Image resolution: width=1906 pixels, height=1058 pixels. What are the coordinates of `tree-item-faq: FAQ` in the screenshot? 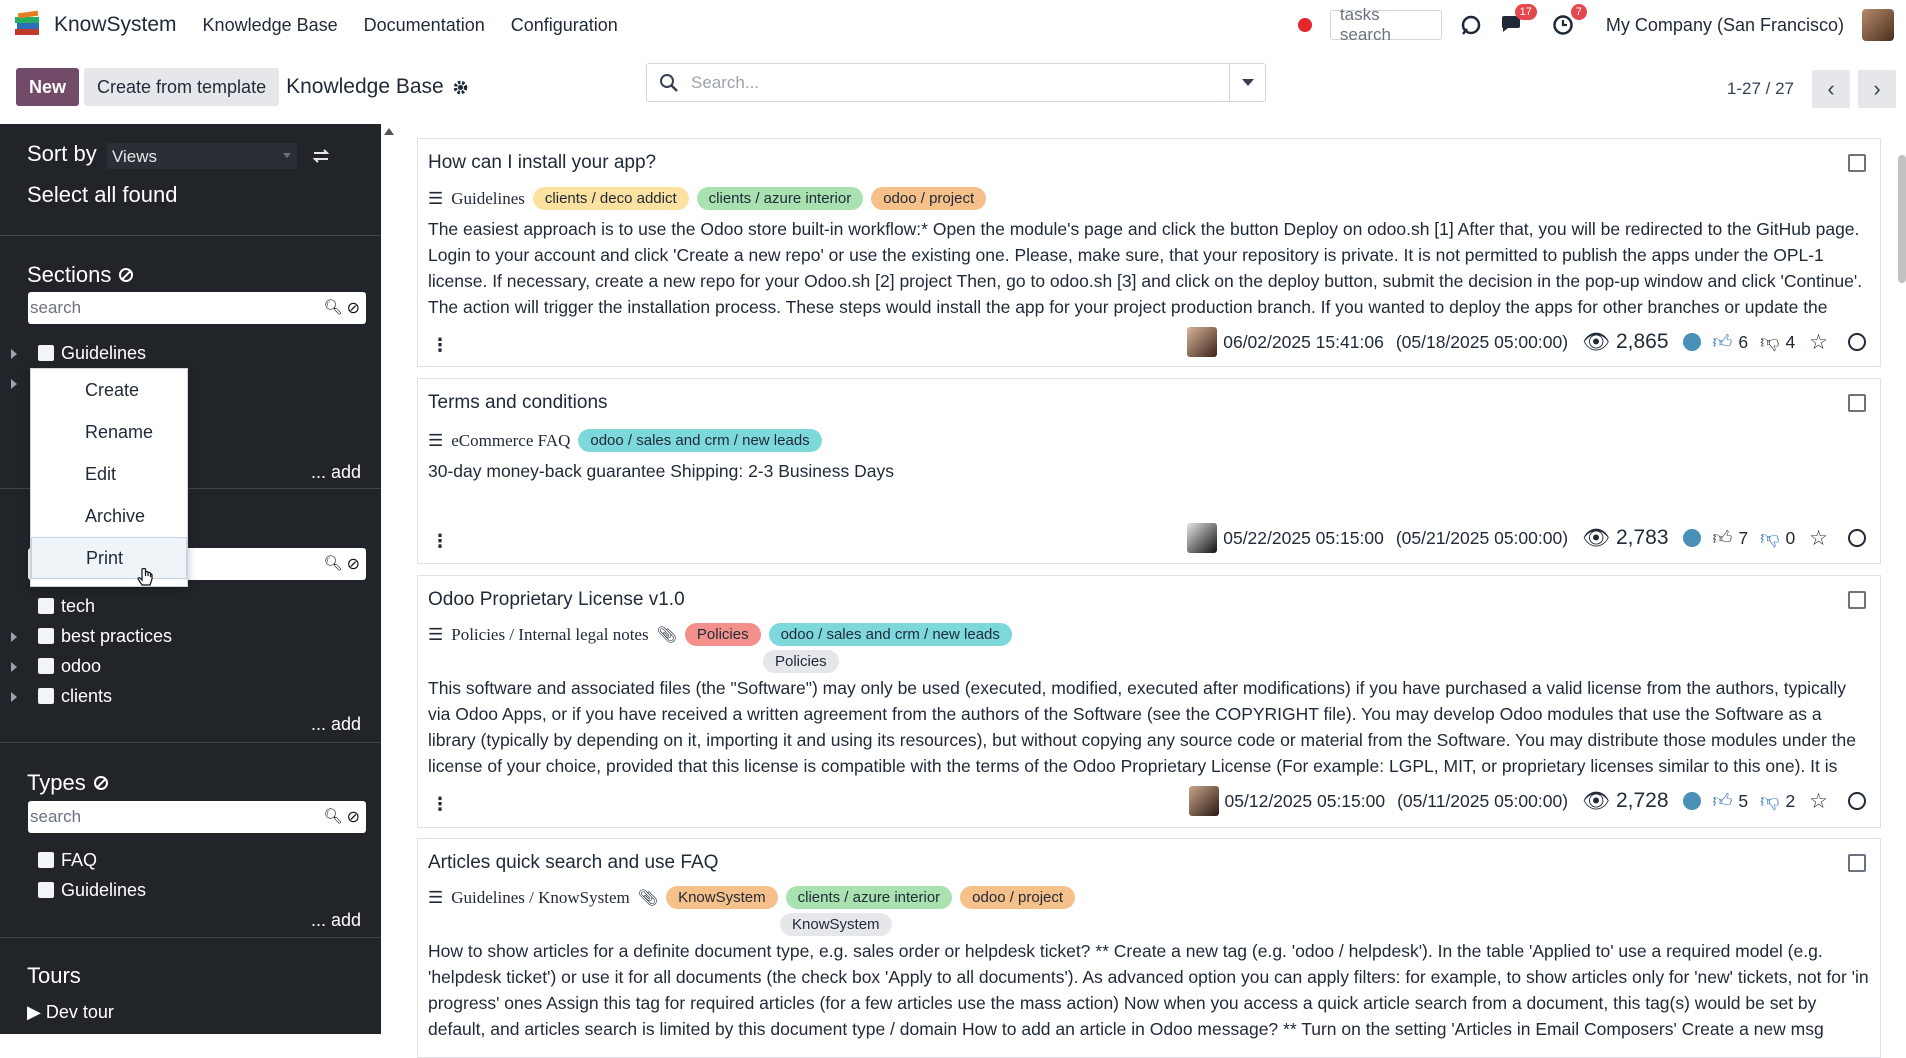 It's located at (190, 860).